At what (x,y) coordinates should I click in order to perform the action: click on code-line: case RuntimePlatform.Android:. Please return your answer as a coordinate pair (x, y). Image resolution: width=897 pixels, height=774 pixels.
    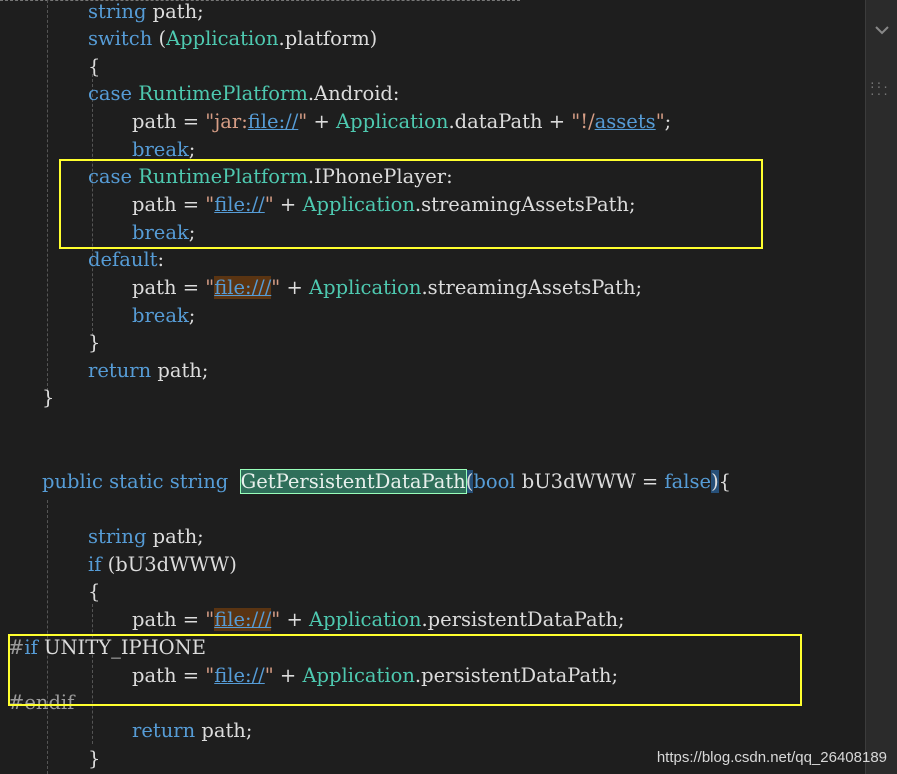
    Looking at the image, I should click on (244, 93).